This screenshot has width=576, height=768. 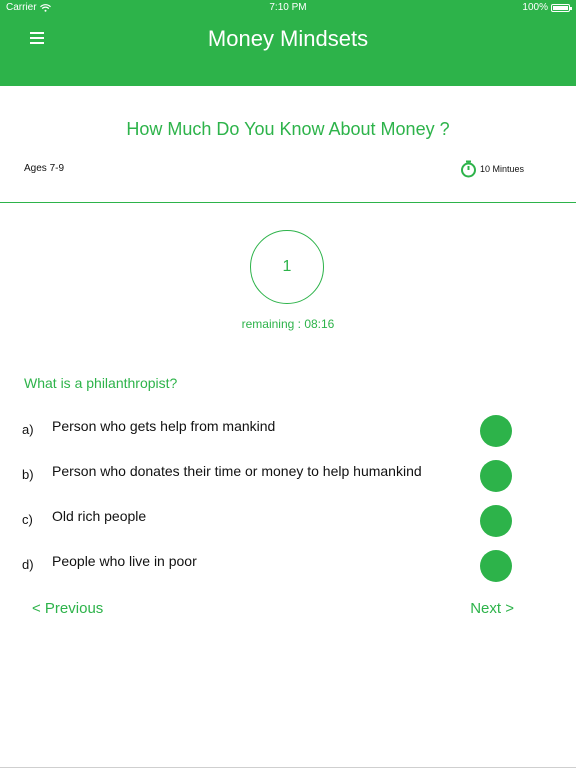 What do you see at coordinates (67, 608) in the screenshot?
I see `previous-button: < Previous` at bounding box center [67, 608].